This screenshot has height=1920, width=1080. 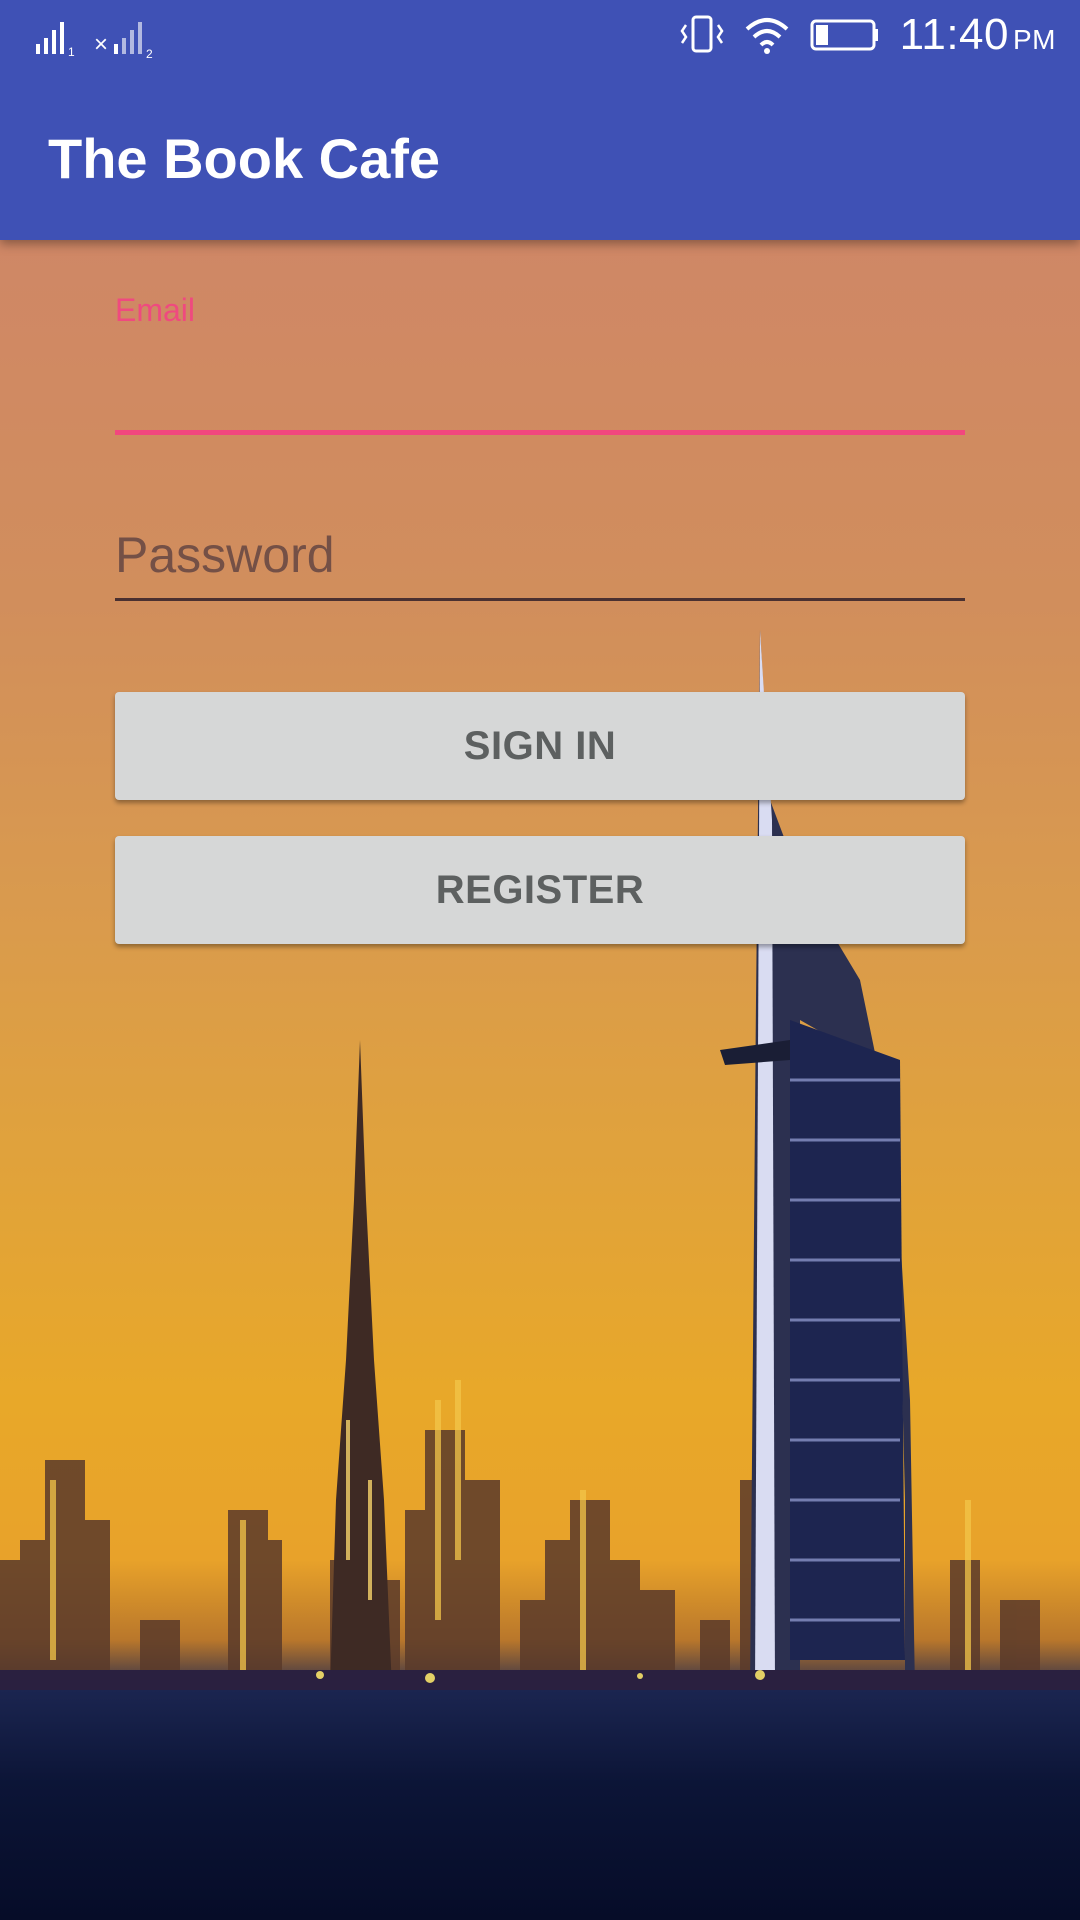 I want to click on wifi-icon, so click(x=766, y=36).